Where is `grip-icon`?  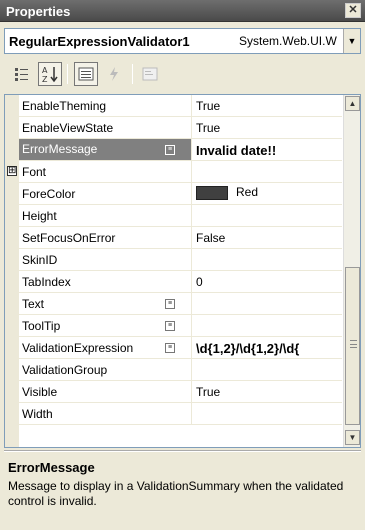 grip-icon is located at coordinates (353, 344).